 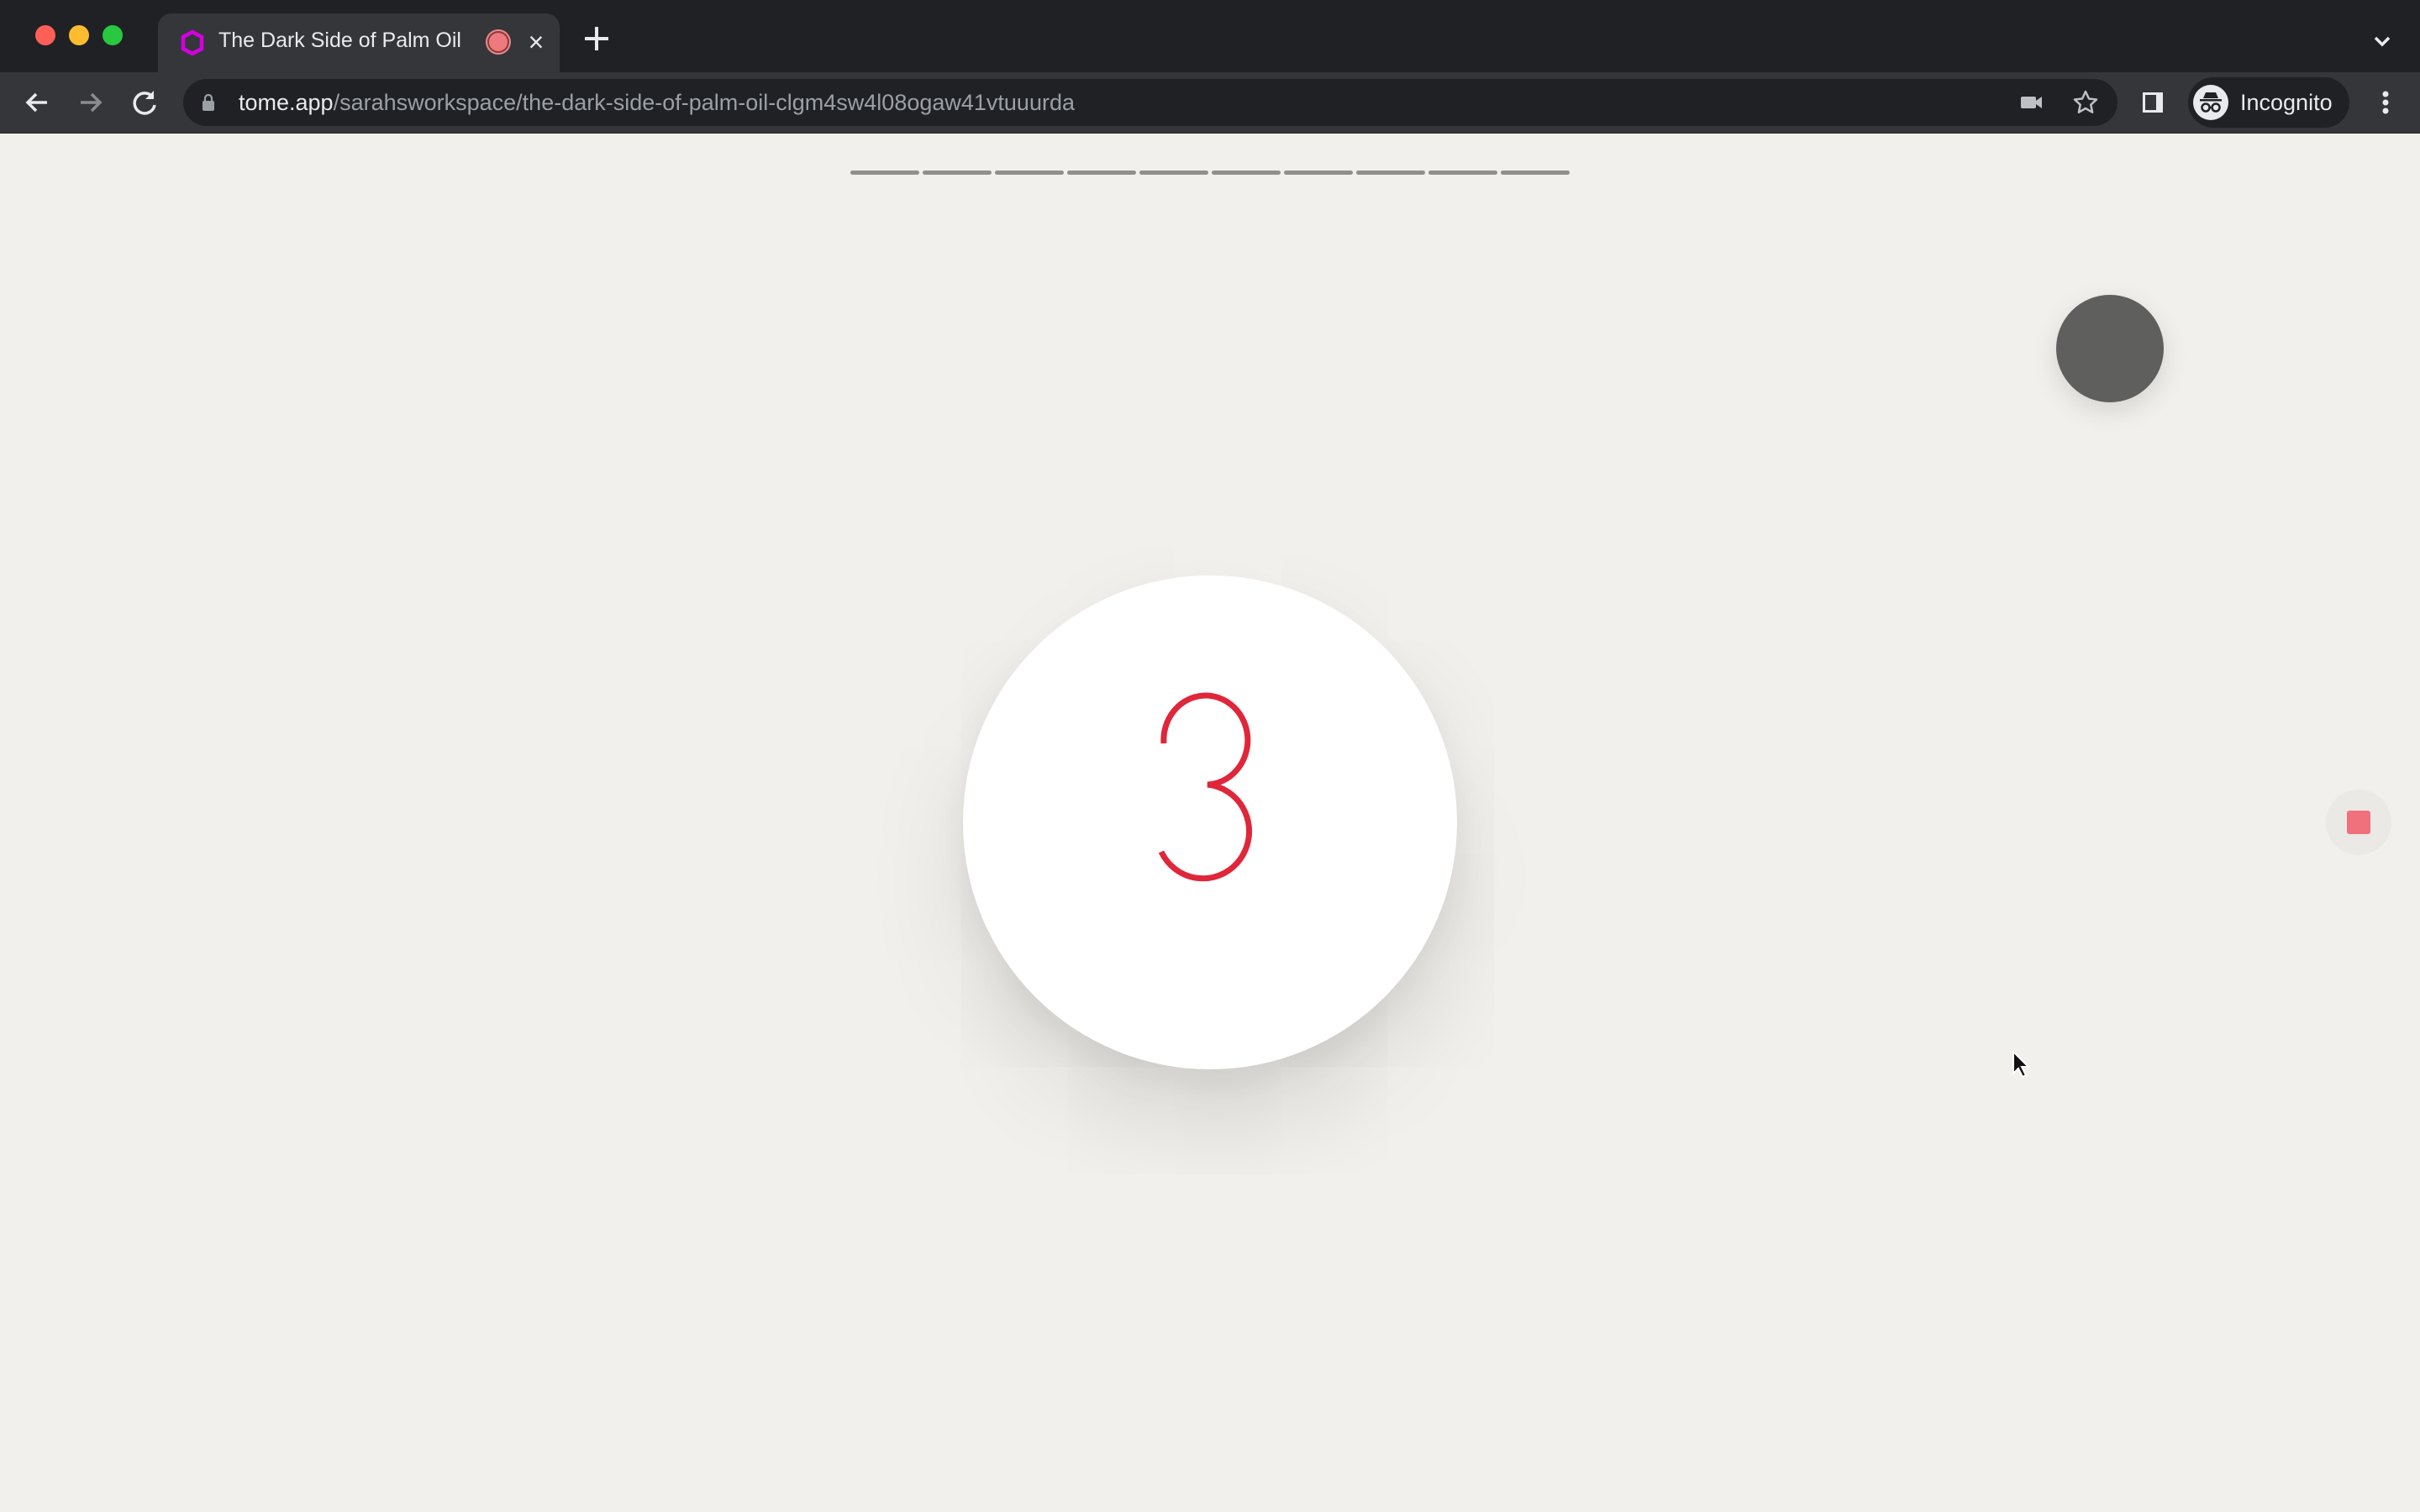 I want to click on presenter-camera-bubble, so click(x=2110, y=348).